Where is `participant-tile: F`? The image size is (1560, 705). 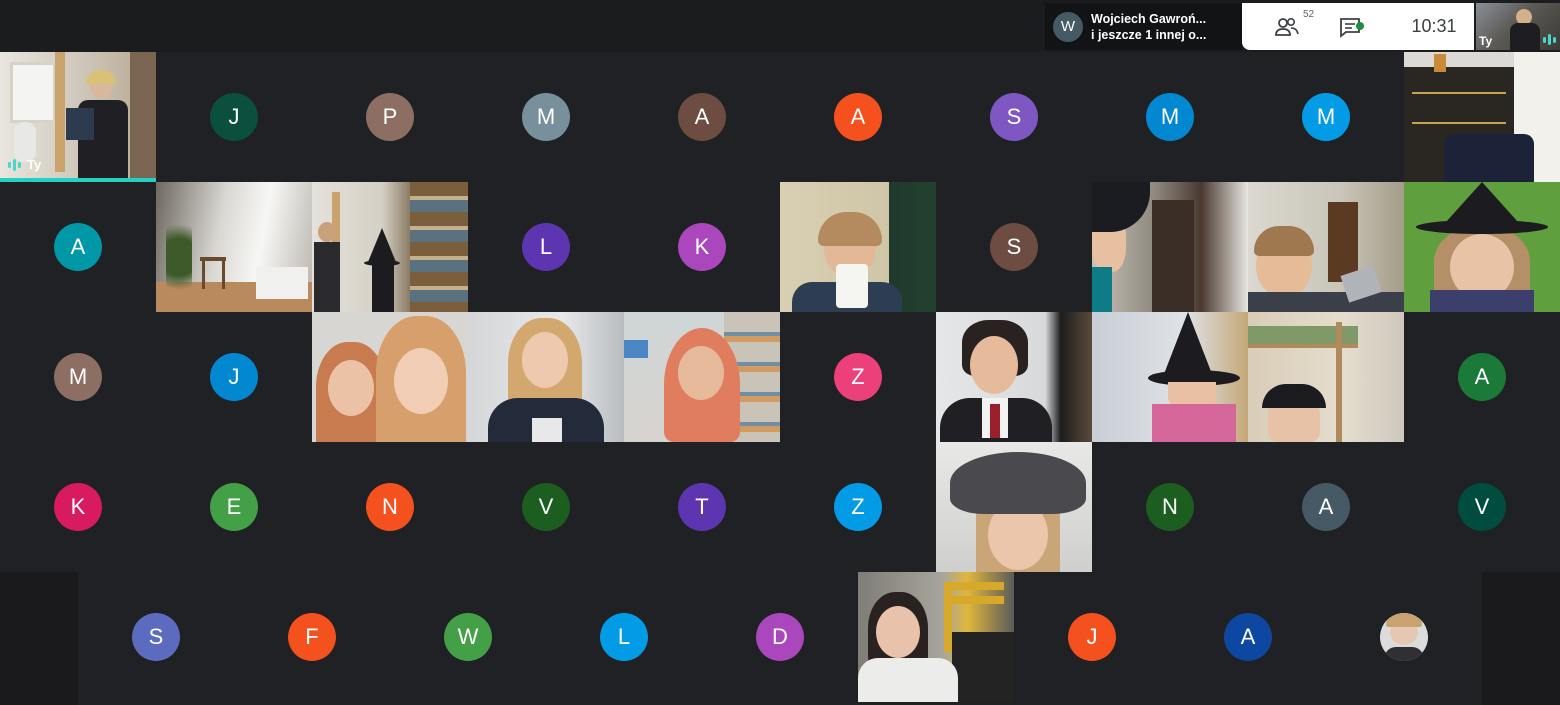 participant-tile: F is located at coordinates (312, 637).